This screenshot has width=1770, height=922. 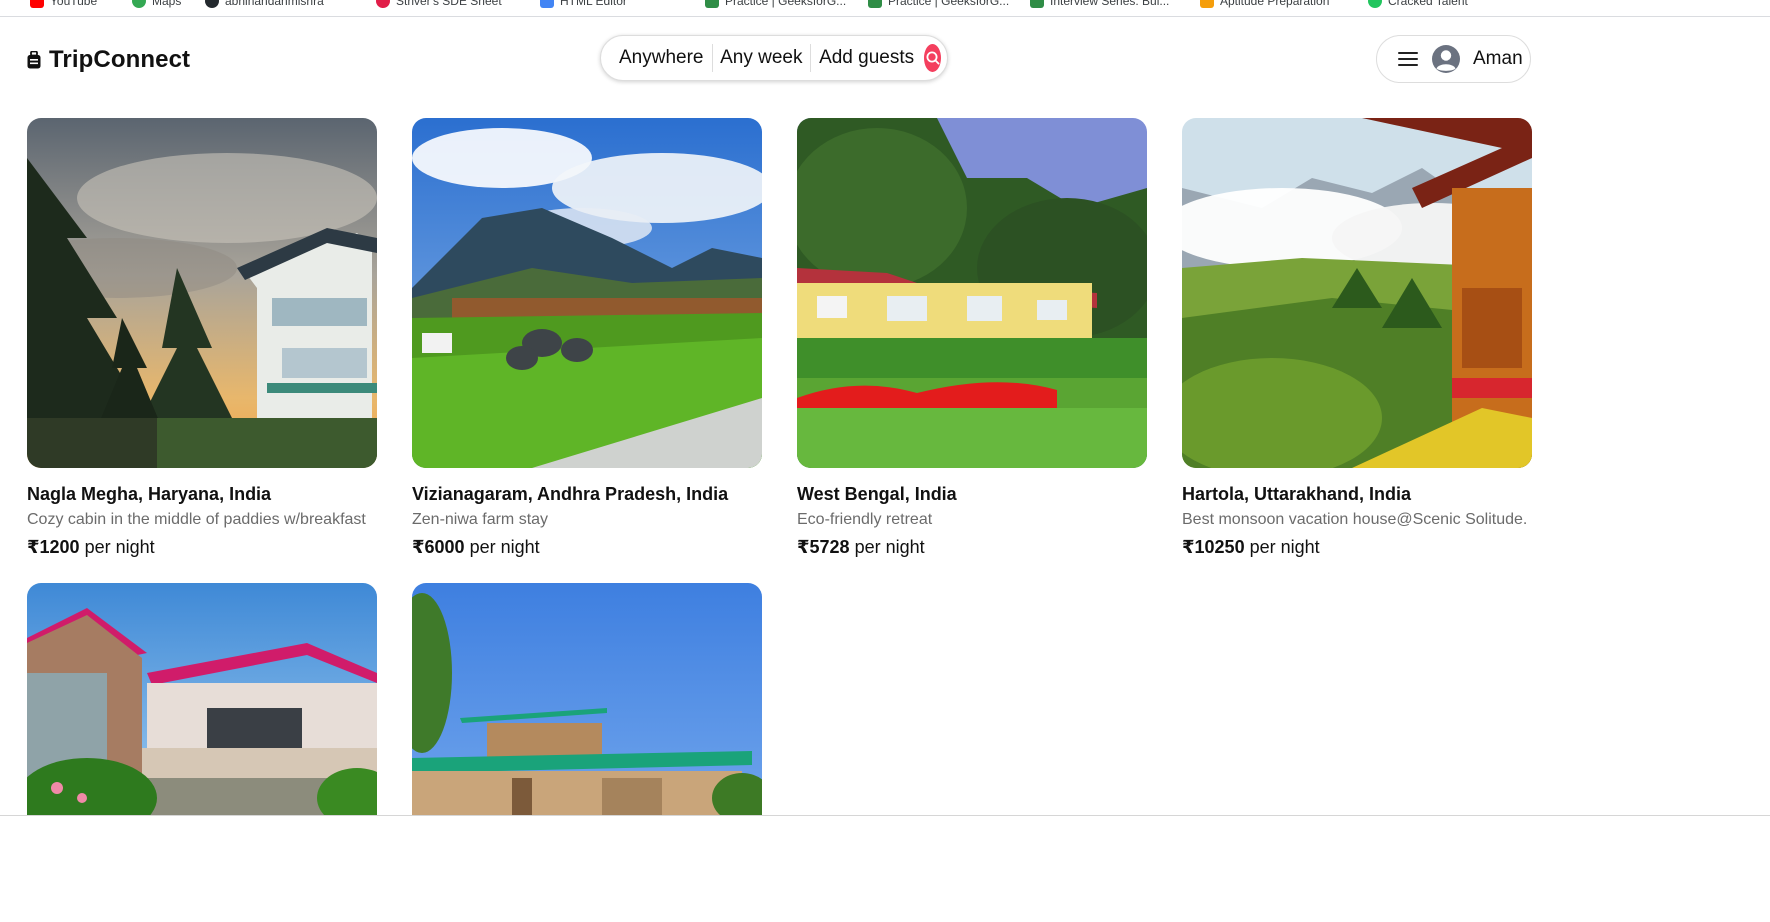 I want to click on avatar-icon, so click(x=1446, y=59).